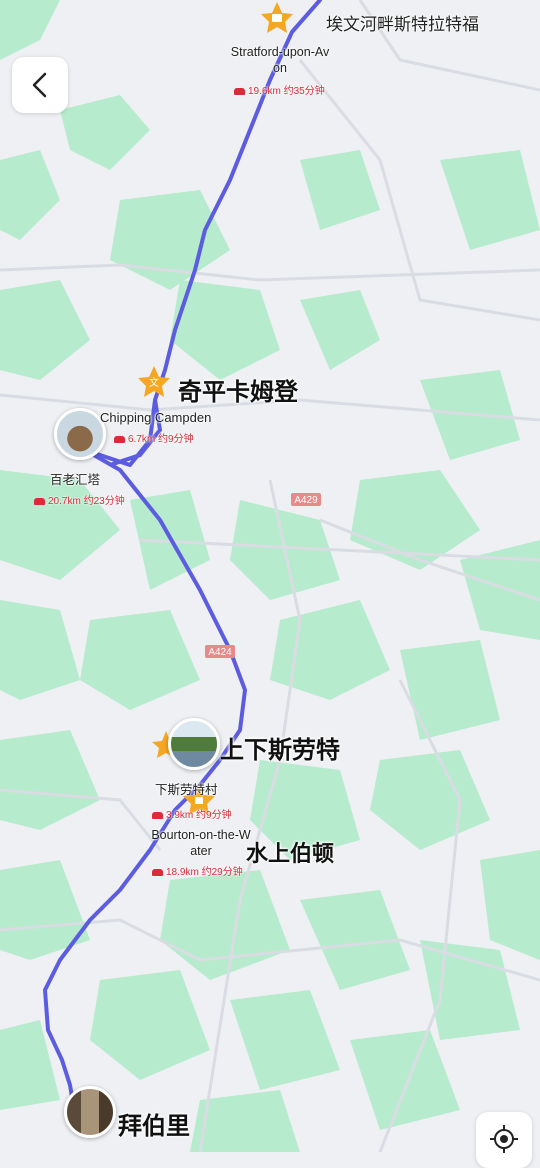  Describe the element at coordinates (79, 499) in the screenshot. I see `broadway-distance: 20.7km 约23分钟` at that location.